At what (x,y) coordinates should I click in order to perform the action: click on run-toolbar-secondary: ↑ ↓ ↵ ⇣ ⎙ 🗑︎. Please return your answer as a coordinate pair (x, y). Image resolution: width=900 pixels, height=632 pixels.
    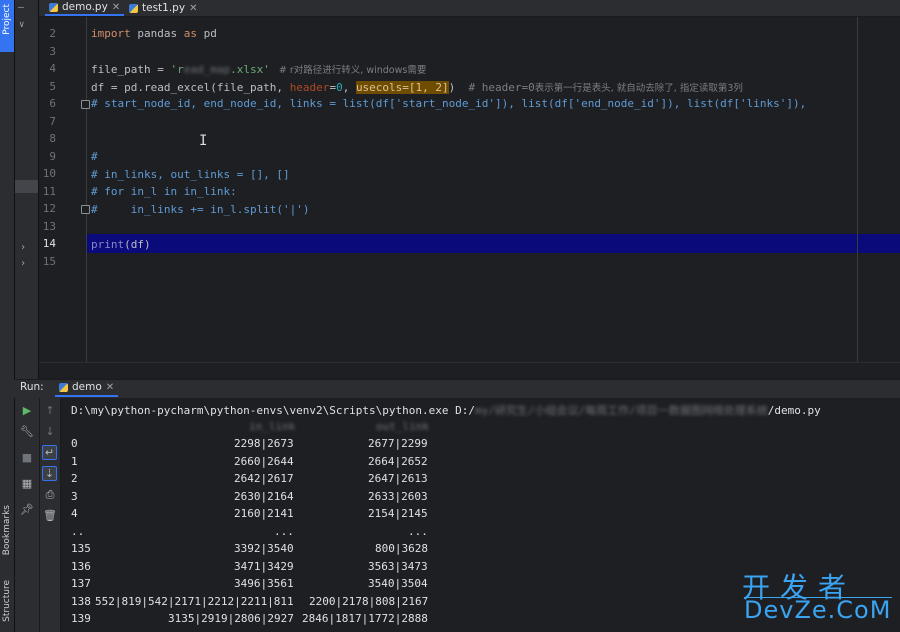
    Looking at the image, I should click on (50, 515).